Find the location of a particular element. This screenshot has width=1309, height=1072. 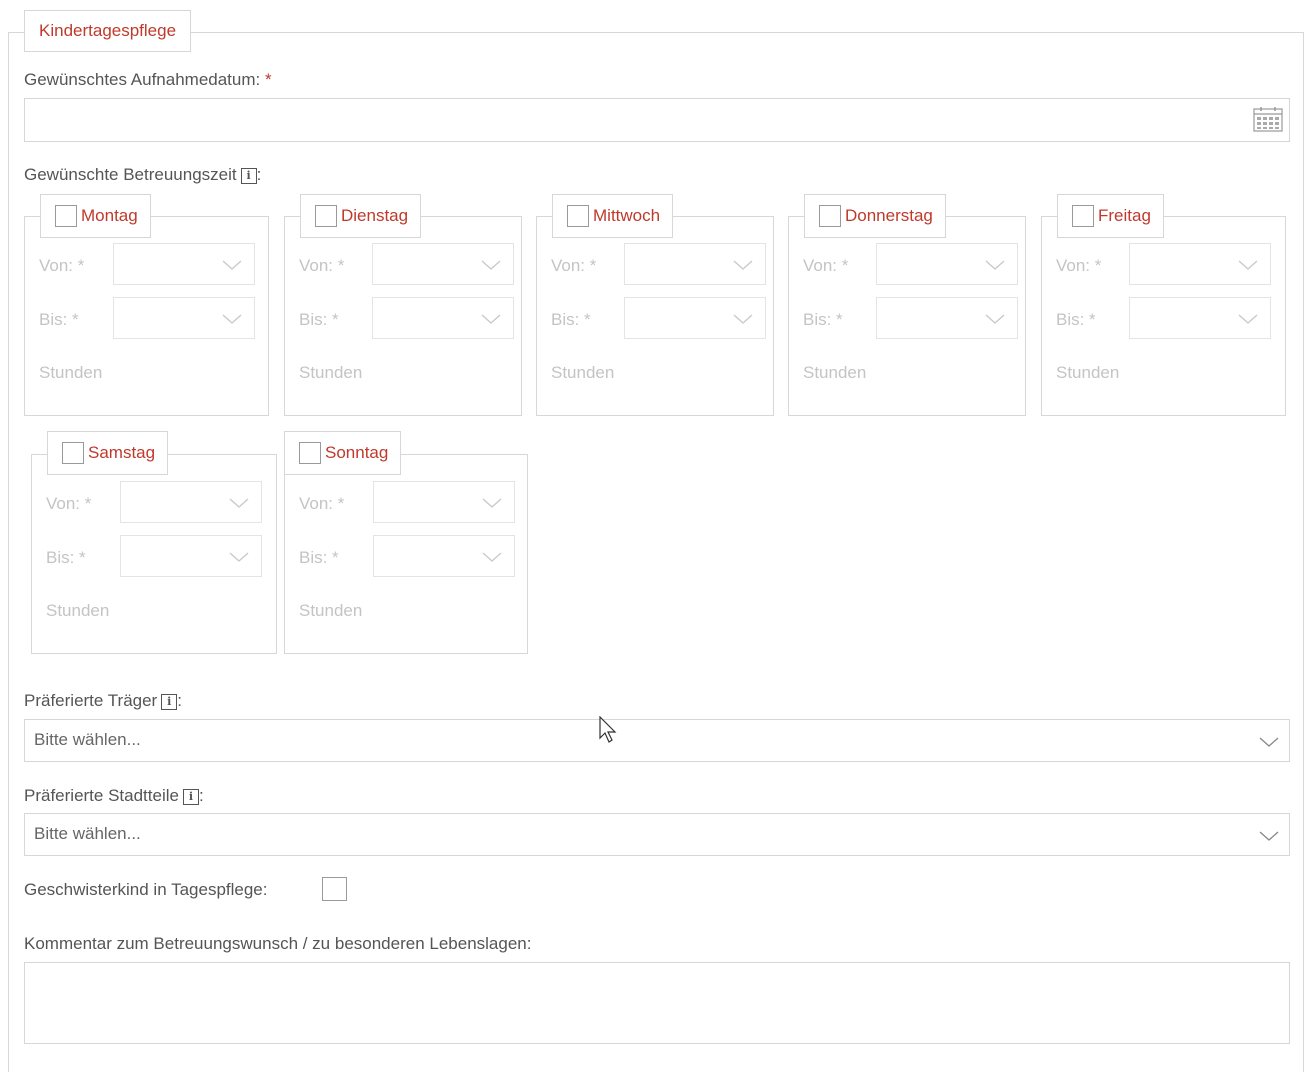

day-5-hours-label: Stunden is located at coordinates (78, 610).